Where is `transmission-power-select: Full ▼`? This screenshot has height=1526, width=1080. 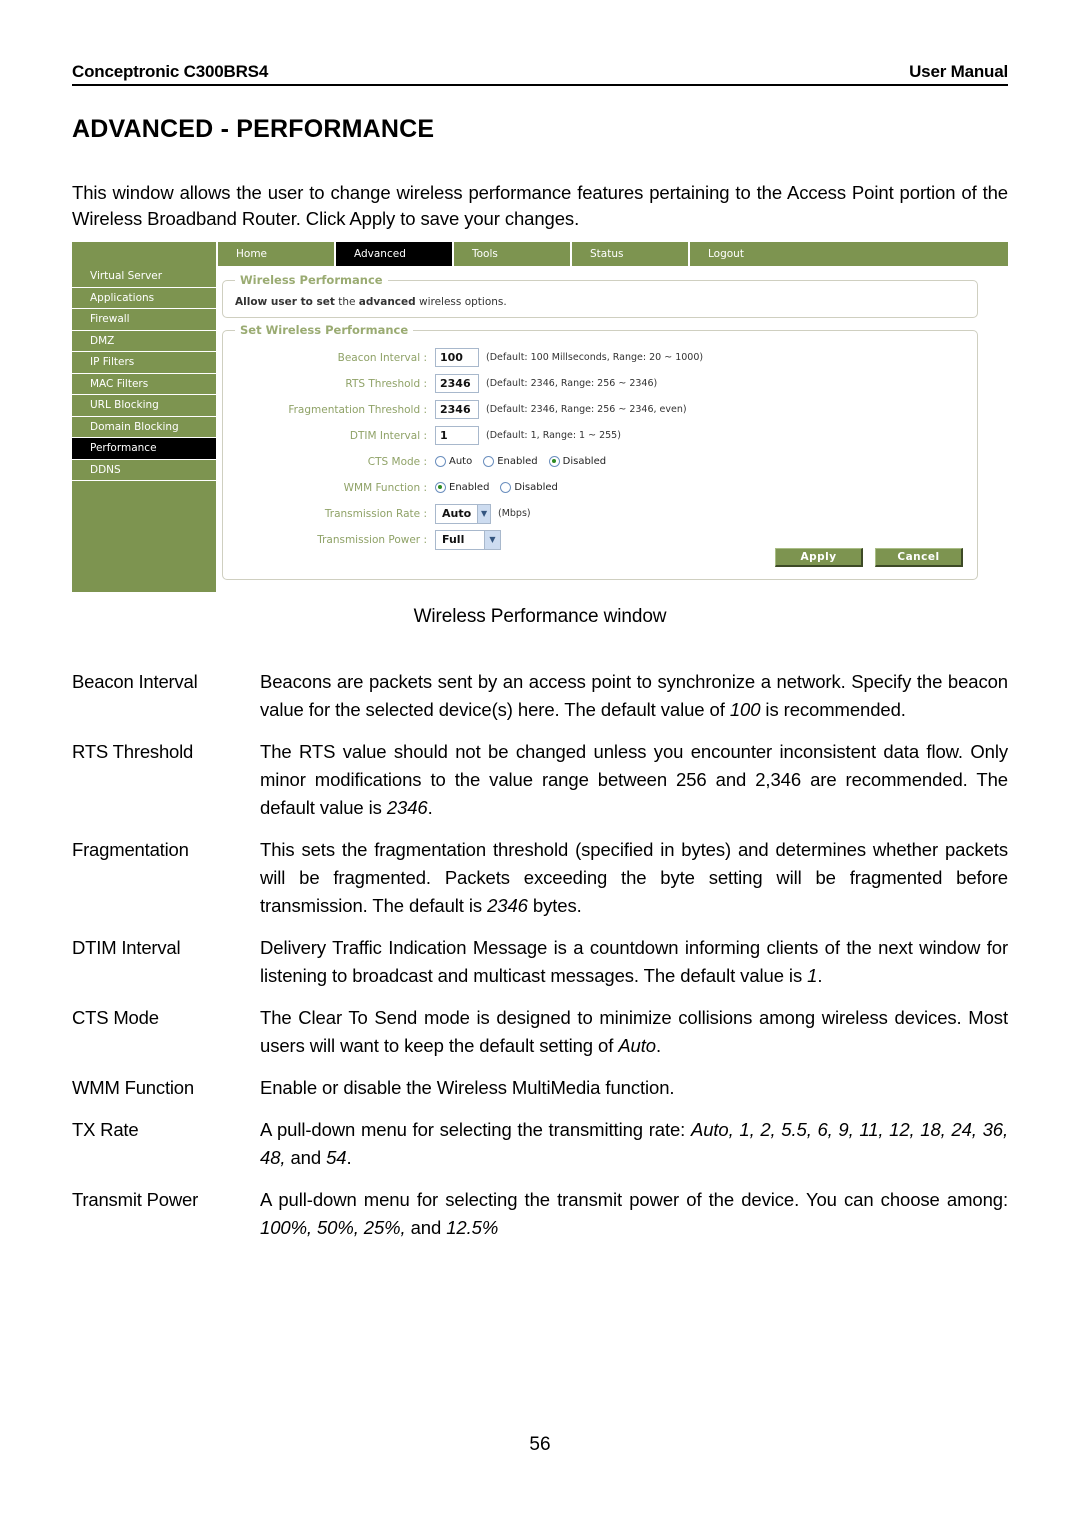 transmission-power-select: Full ▼ is located at coordinates (468, 539).